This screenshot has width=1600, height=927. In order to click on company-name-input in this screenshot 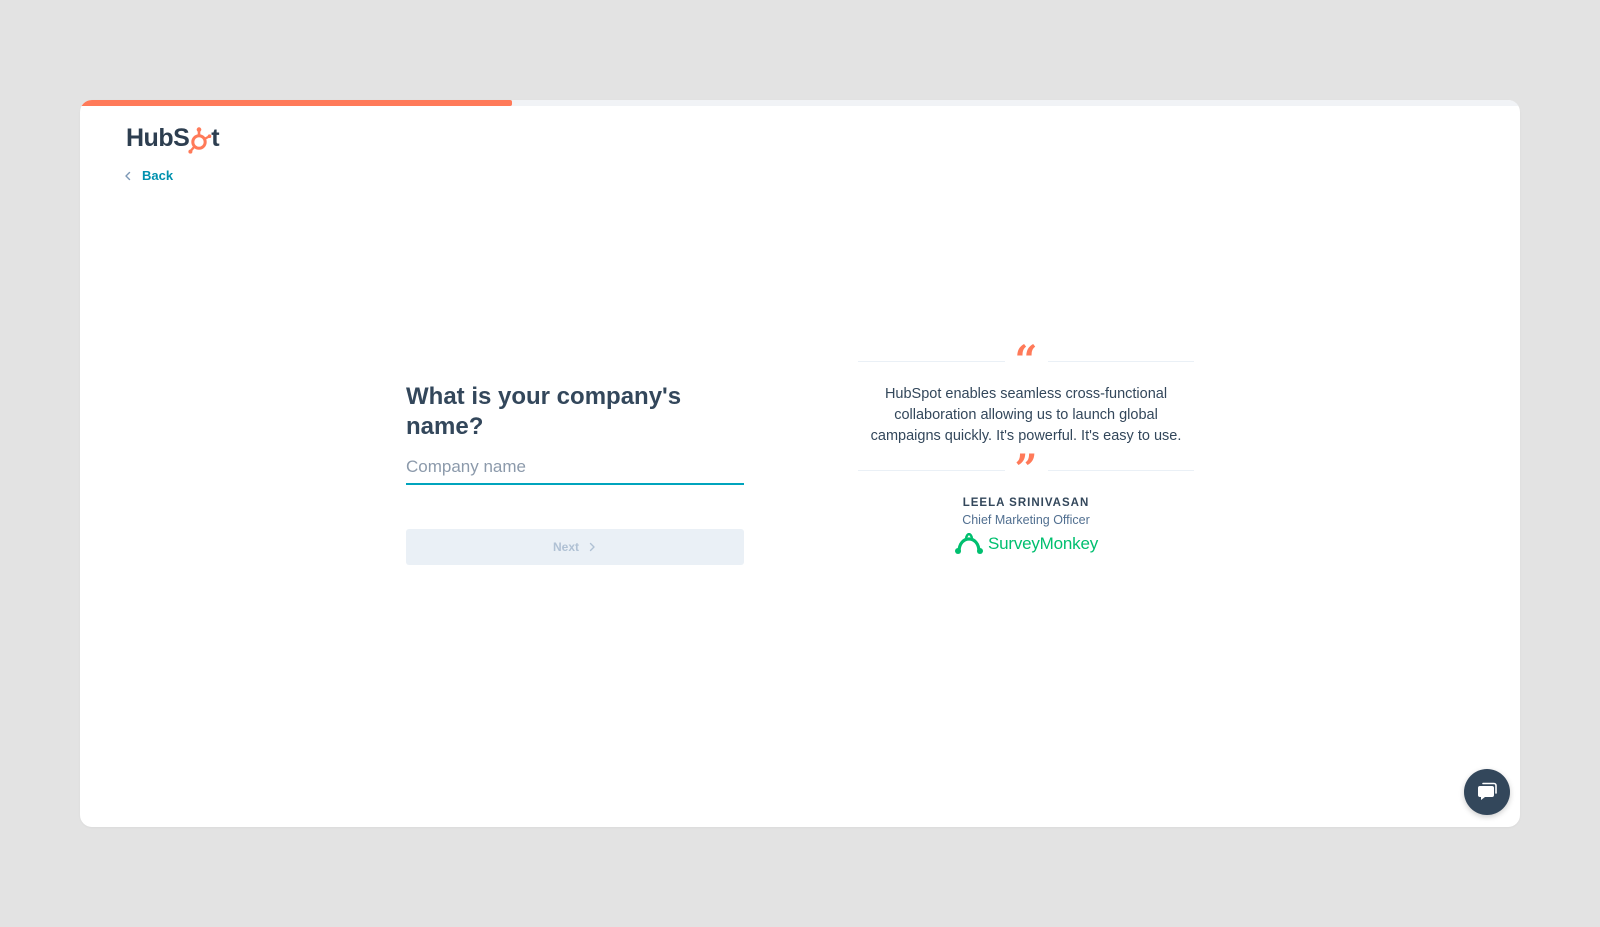, I will do `click(575, 467)`.